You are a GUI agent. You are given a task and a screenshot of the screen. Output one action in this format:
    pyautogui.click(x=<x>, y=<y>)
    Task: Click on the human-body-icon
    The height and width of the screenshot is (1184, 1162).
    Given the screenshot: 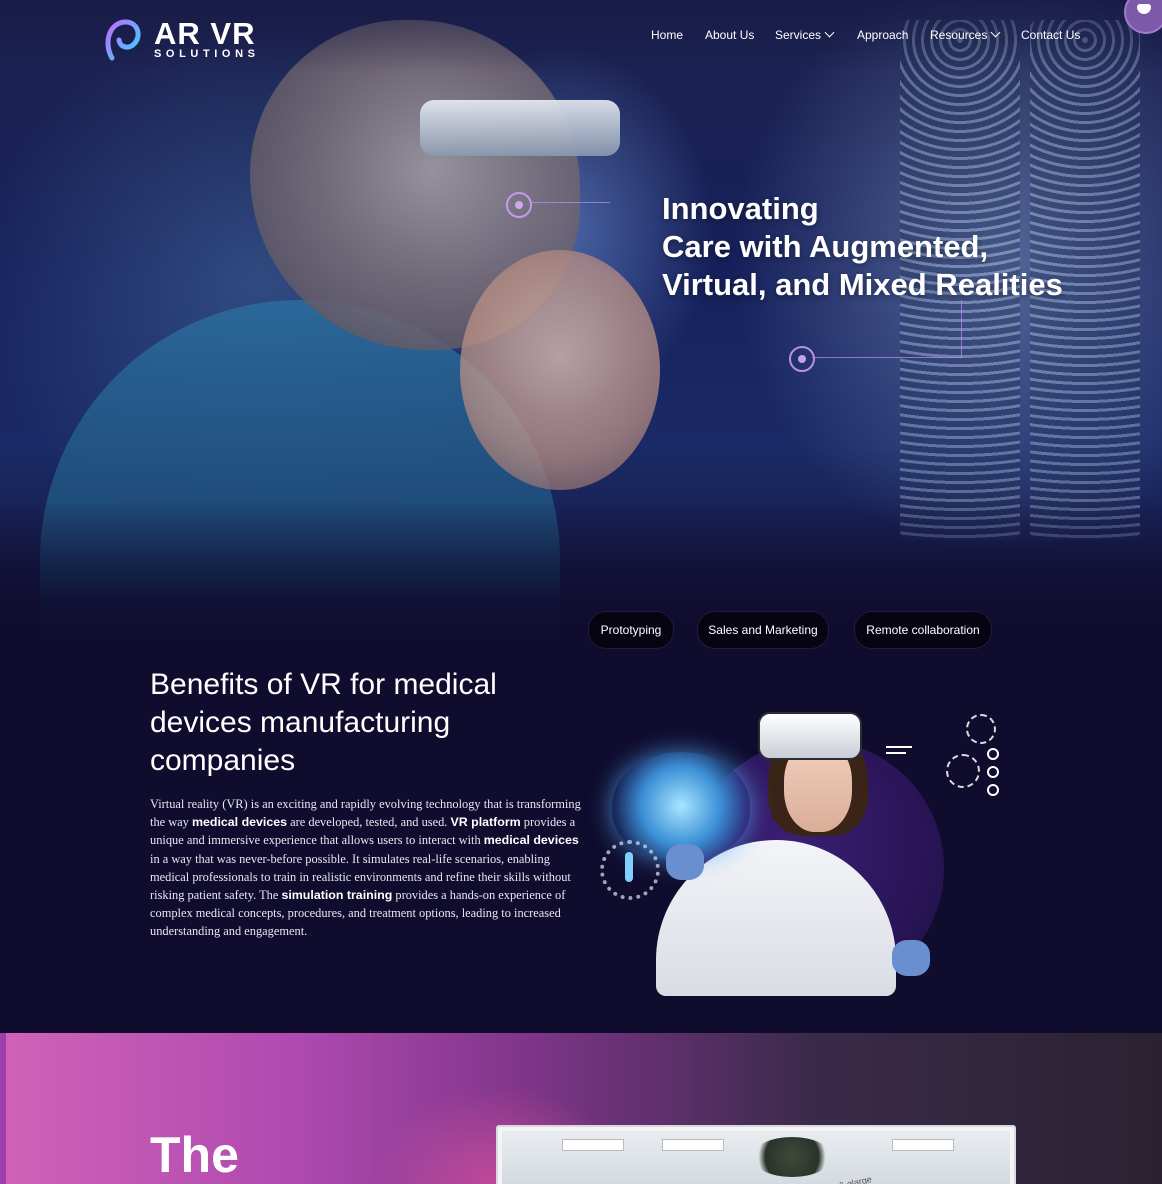 What is the action you would take?
    pyautogui.click(x=630, y=870)
    